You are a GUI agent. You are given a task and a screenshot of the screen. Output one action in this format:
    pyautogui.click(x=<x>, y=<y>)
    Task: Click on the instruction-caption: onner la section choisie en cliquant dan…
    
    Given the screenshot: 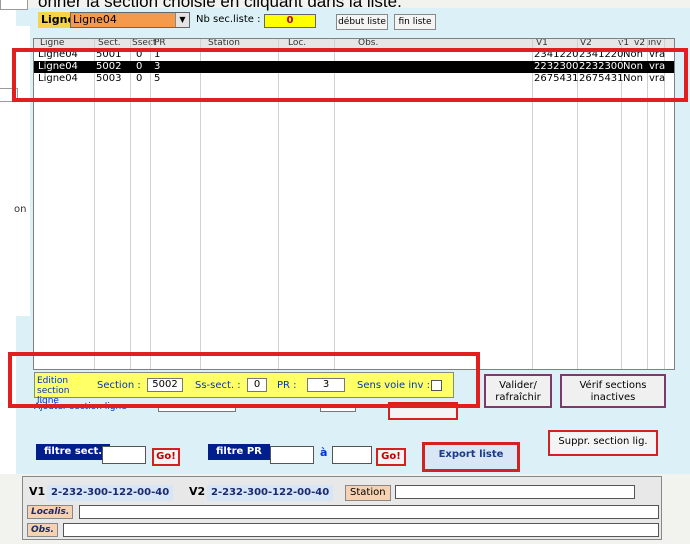 What is the action you would take?
    pyautogui.click(x=220, y=5)
    